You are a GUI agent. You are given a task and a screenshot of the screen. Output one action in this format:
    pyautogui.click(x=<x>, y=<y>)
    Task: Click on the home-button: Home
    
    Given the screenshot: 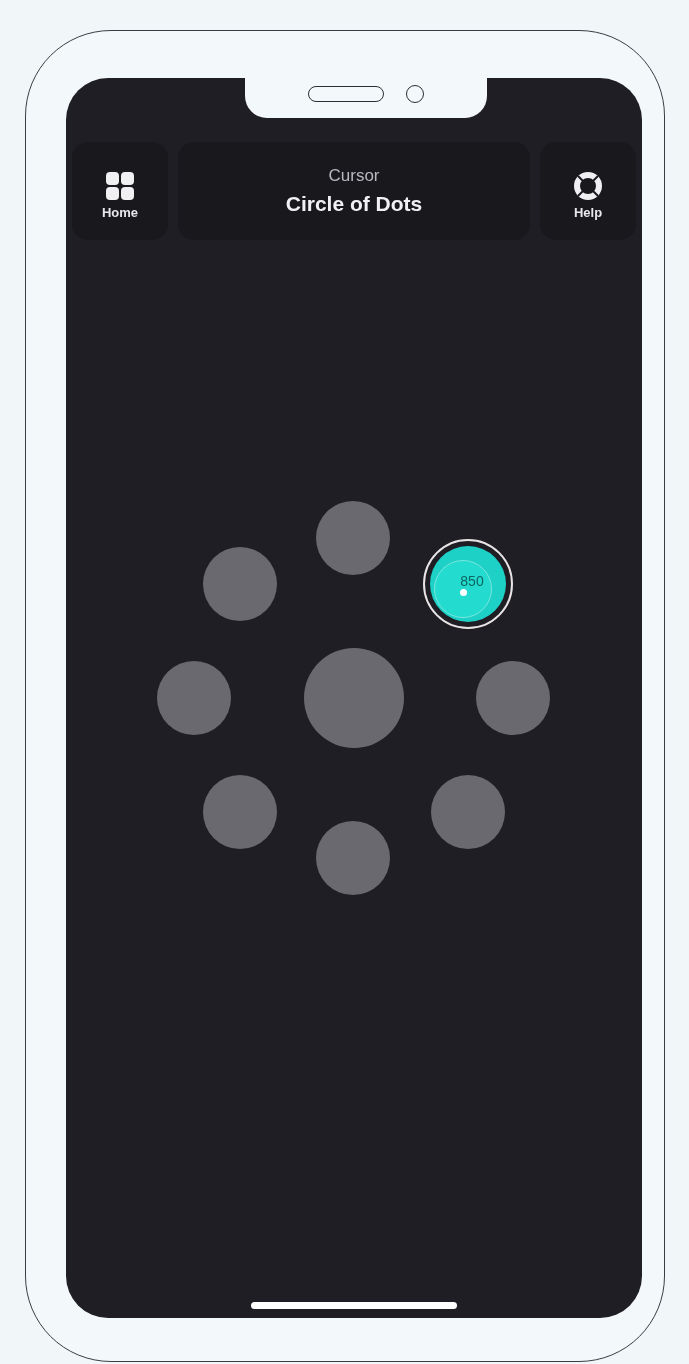 What is the action you would take?
    pyautogui.click(x=120, y=191)
    